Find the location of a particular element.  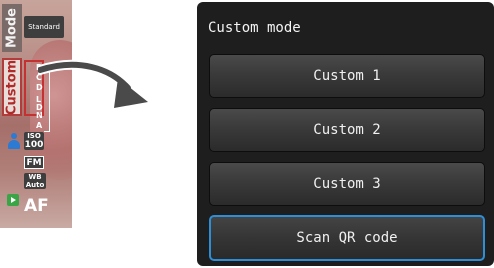

af-indicator: AF is located at coordinates (36, 206).